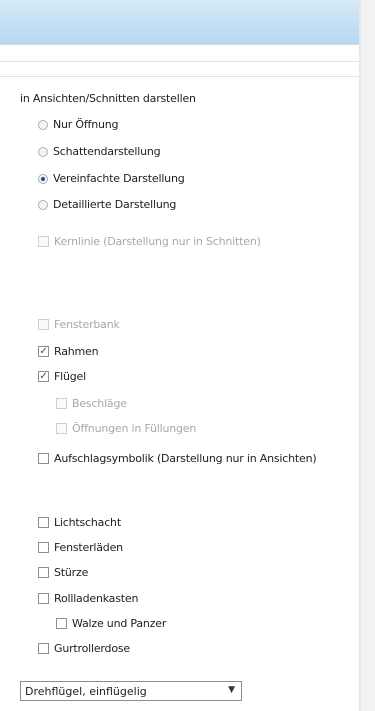 The height and width of the screenshot is (711, 375). I want to click on checkbox-label: Fensterbank, so click(87, 324).